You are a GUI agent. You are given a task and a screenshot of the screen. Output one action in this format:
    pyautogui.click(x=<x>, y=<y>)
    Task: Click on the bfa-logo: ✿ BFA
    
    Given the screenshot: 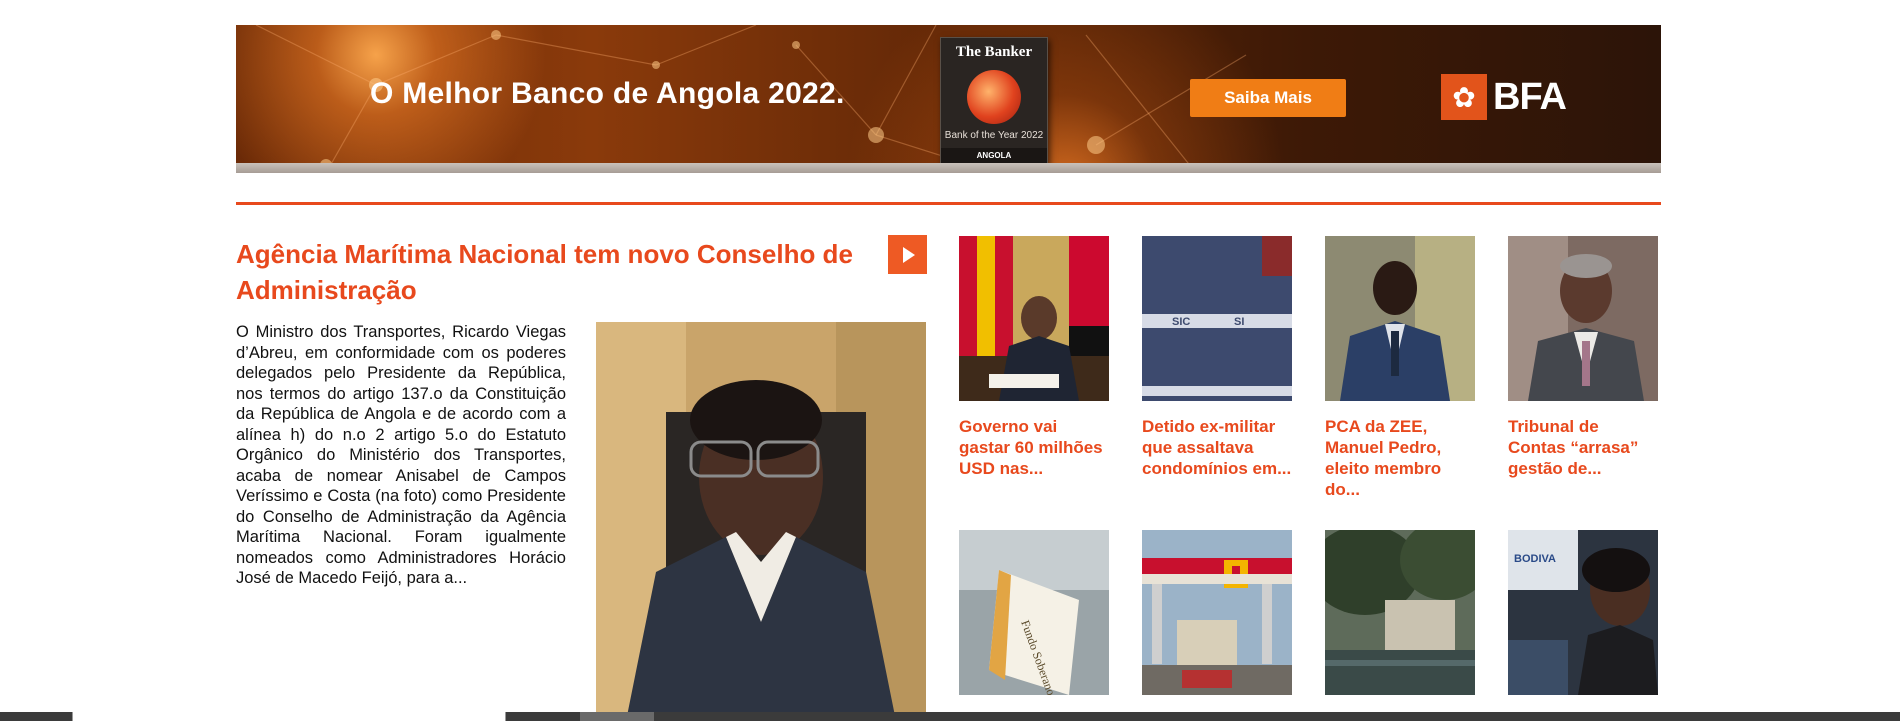 What is the action you would take?
    pyautogui.click(x=1504, y=97)
    